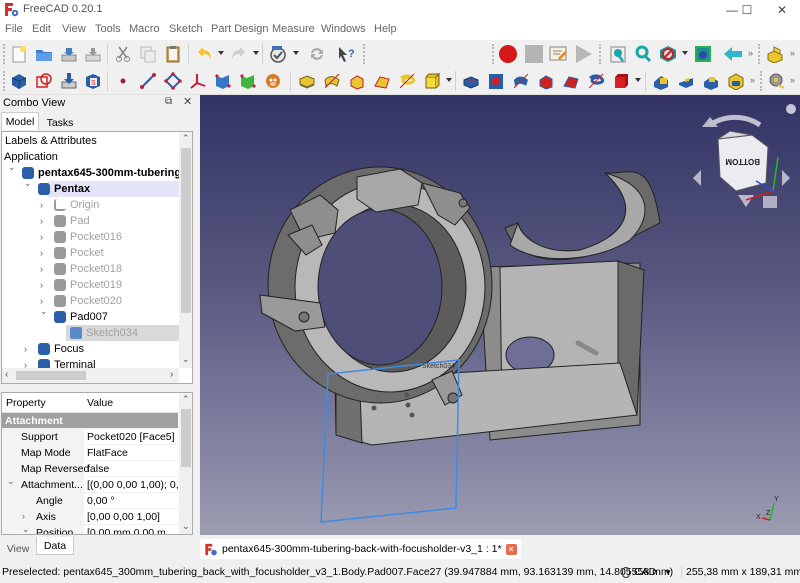 Image resolution: width=800 pixels, height=583 pixels. Describe the element at coordinates (661, 81) in the screenshot. I see `fillet-button` at that location.